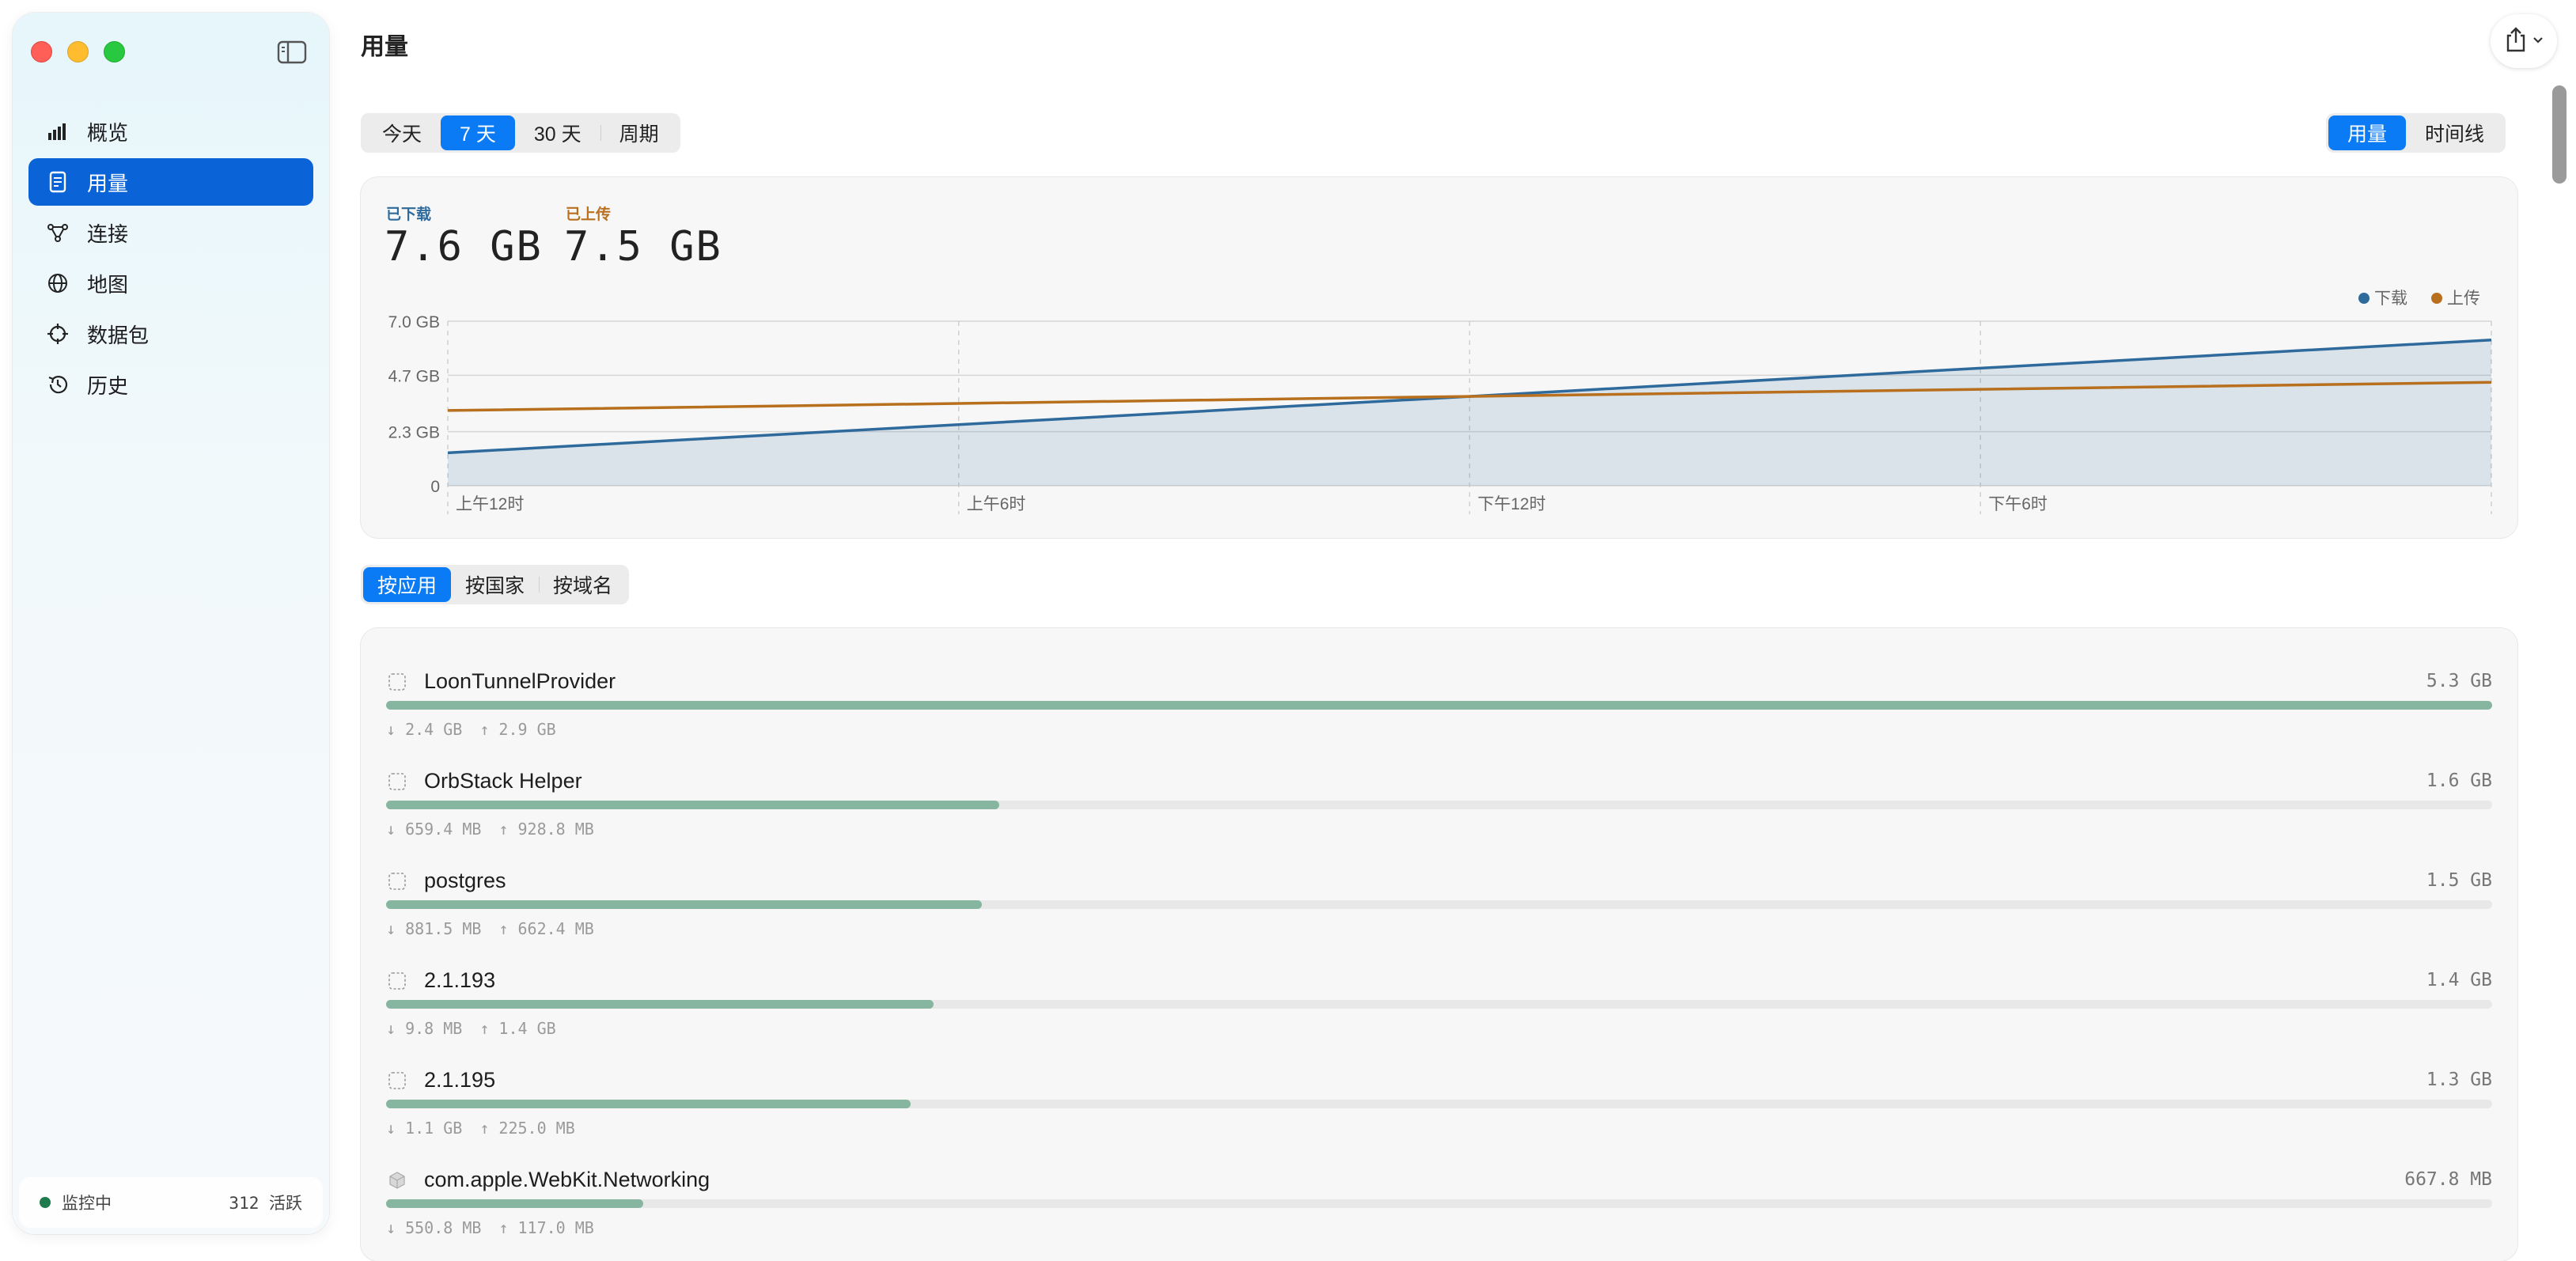 The width and height of the screenshot is (2576, 1261). What do you see at coordinates (265, 1203) in the screenshot?
I see `active-count: 312 活跃` at bounding box center [265, 1203].